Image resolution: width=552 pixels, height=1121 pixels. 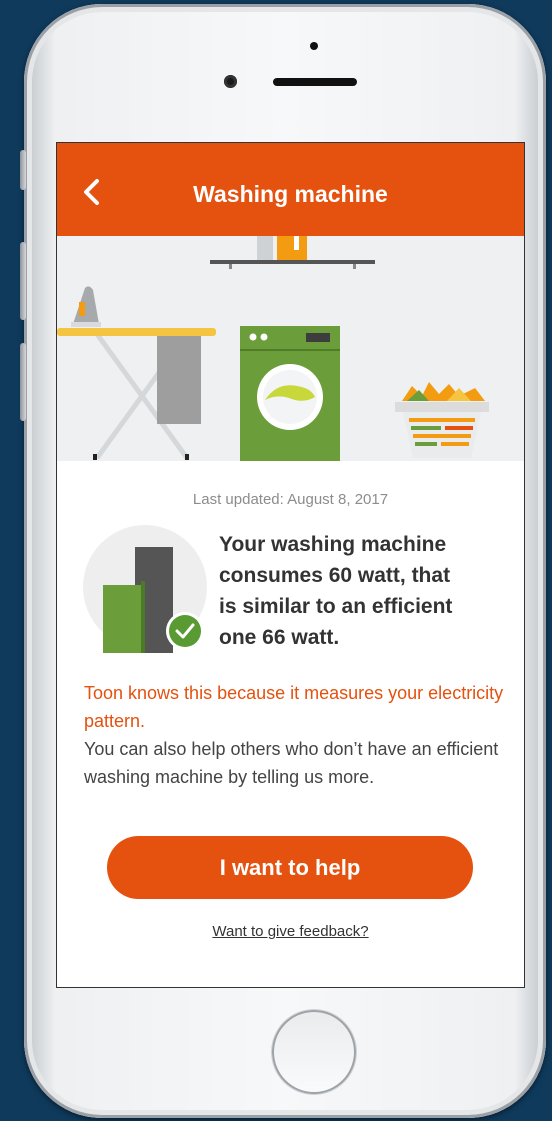 I want to click on summary-line: Your washing machine, so click(x=333, y=544).